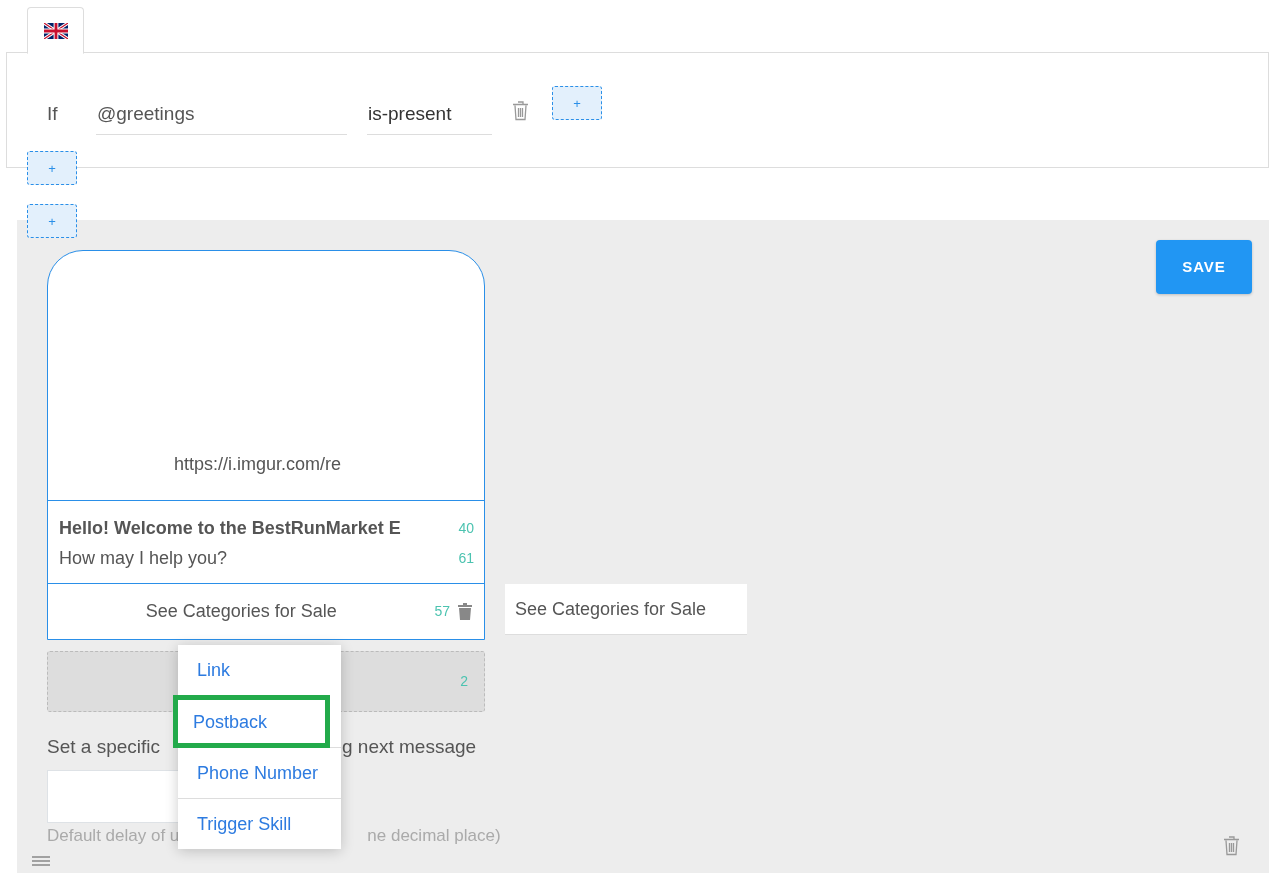 This screenshot has height=873, width=1269. I want to click on delay-label: Set a specific, so click(103, 746).